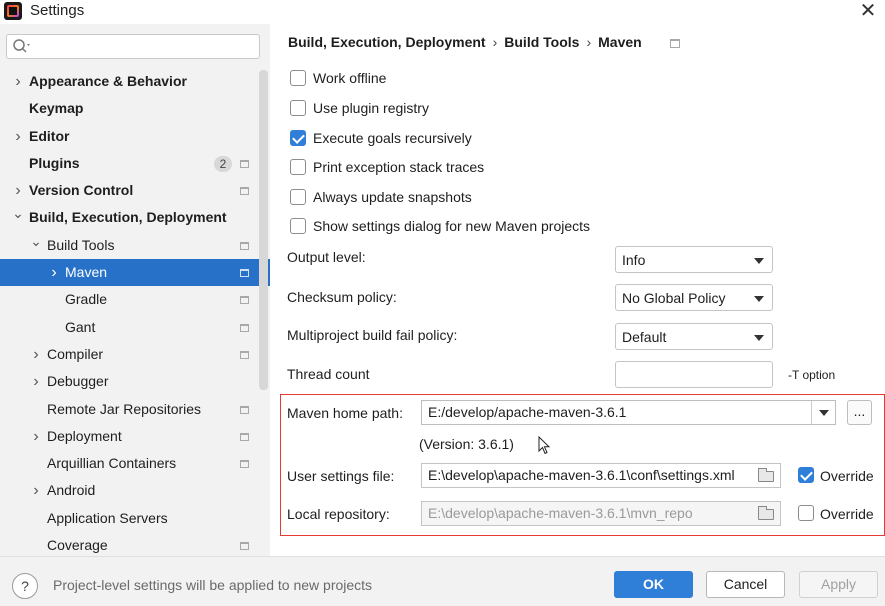 Image resolution: width=885 pixels, height=606 pixels. I want to click on intellij-logo-icon, so click(13, 11).